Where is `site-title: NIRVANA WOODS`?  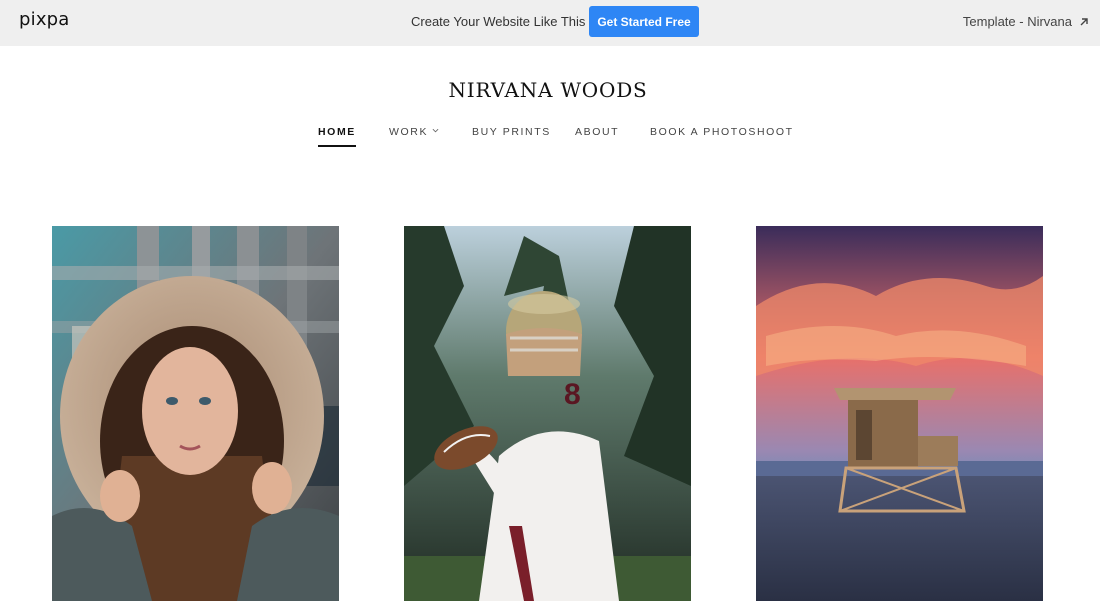 site-title: NIRVANA WOODS is located at coordinates (548, 90).